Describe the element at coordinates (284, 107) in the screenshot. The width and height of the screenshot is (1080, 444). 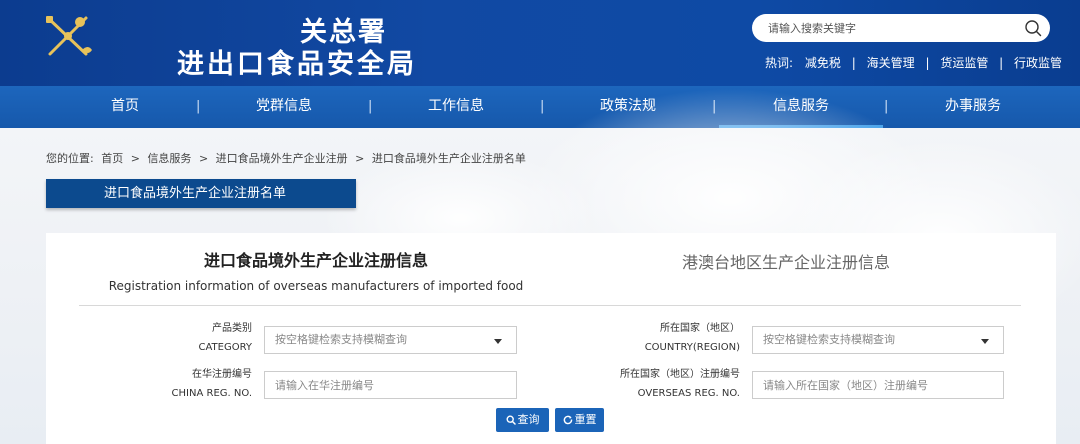
I see `nav-item-party: 党群信息` at that location.